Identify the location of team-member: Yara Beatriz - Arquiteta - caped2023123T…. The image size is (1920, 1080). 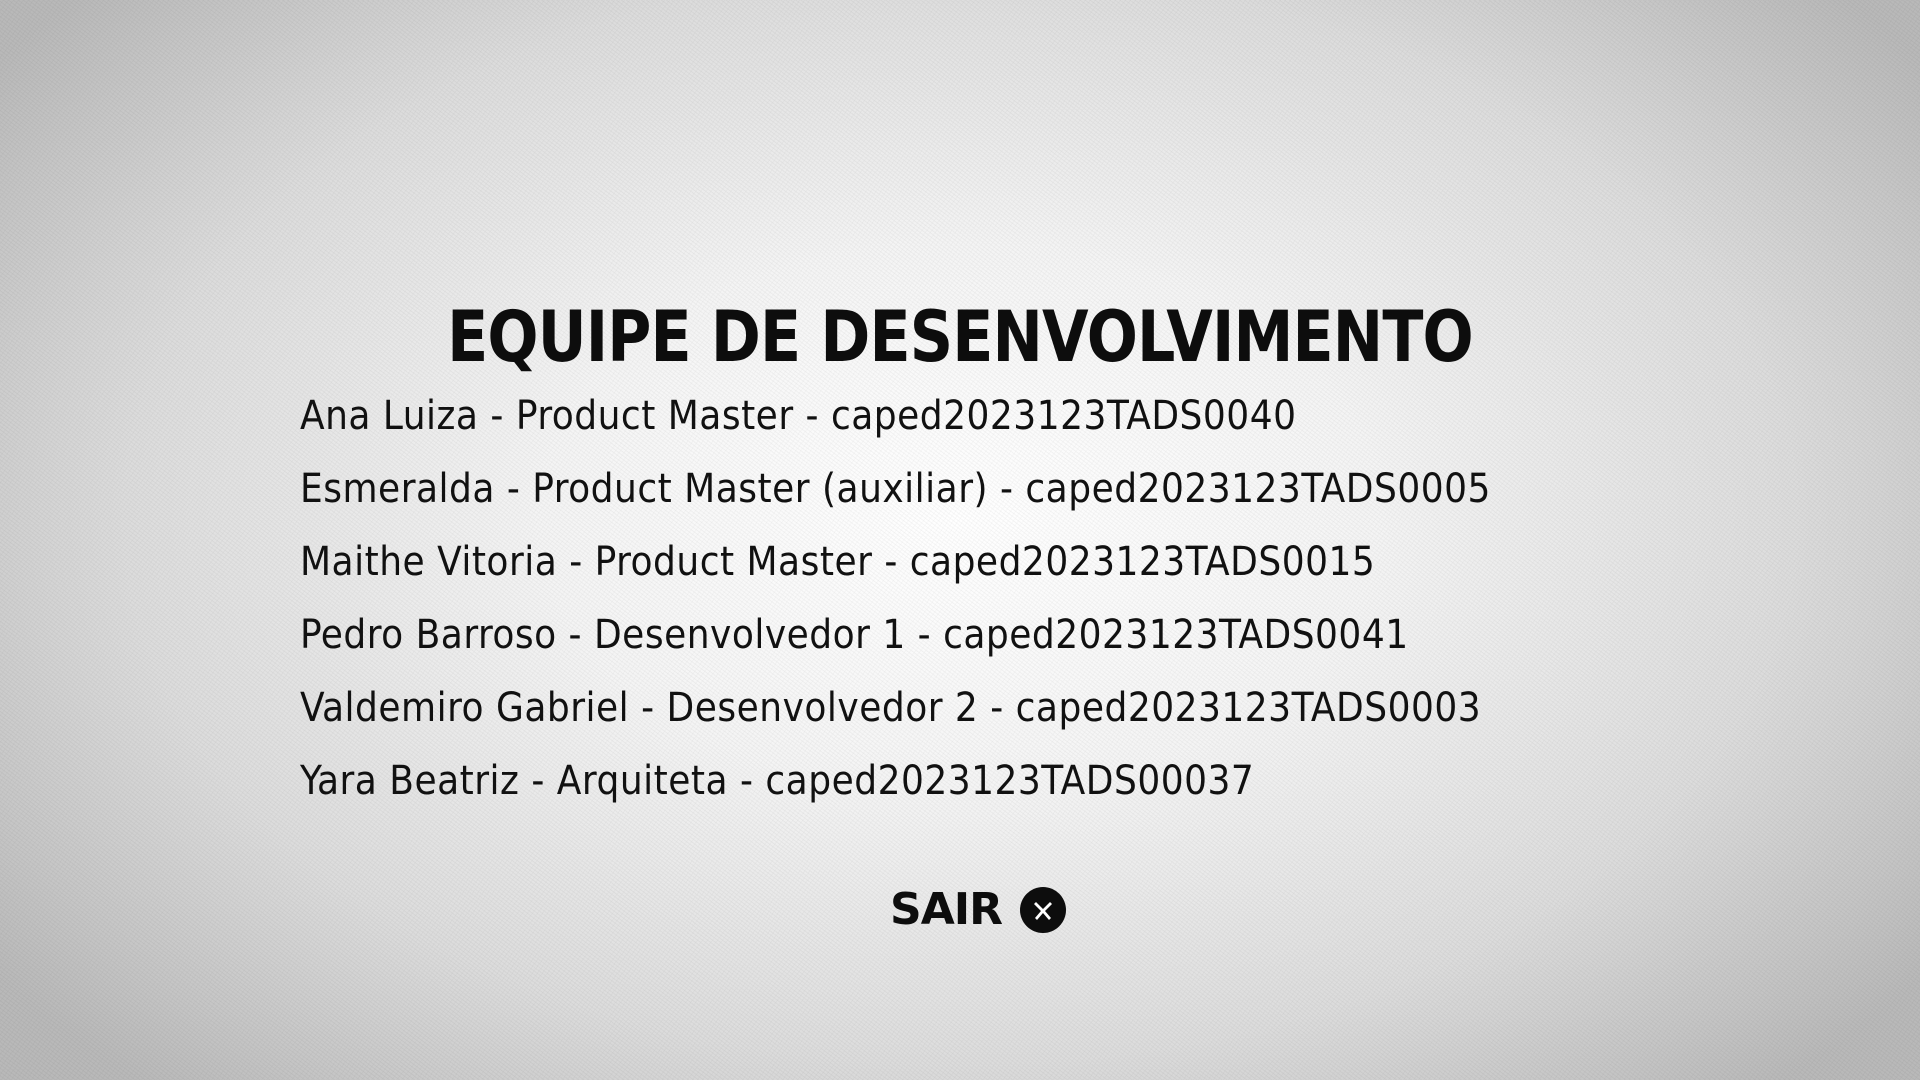
(777, 781).